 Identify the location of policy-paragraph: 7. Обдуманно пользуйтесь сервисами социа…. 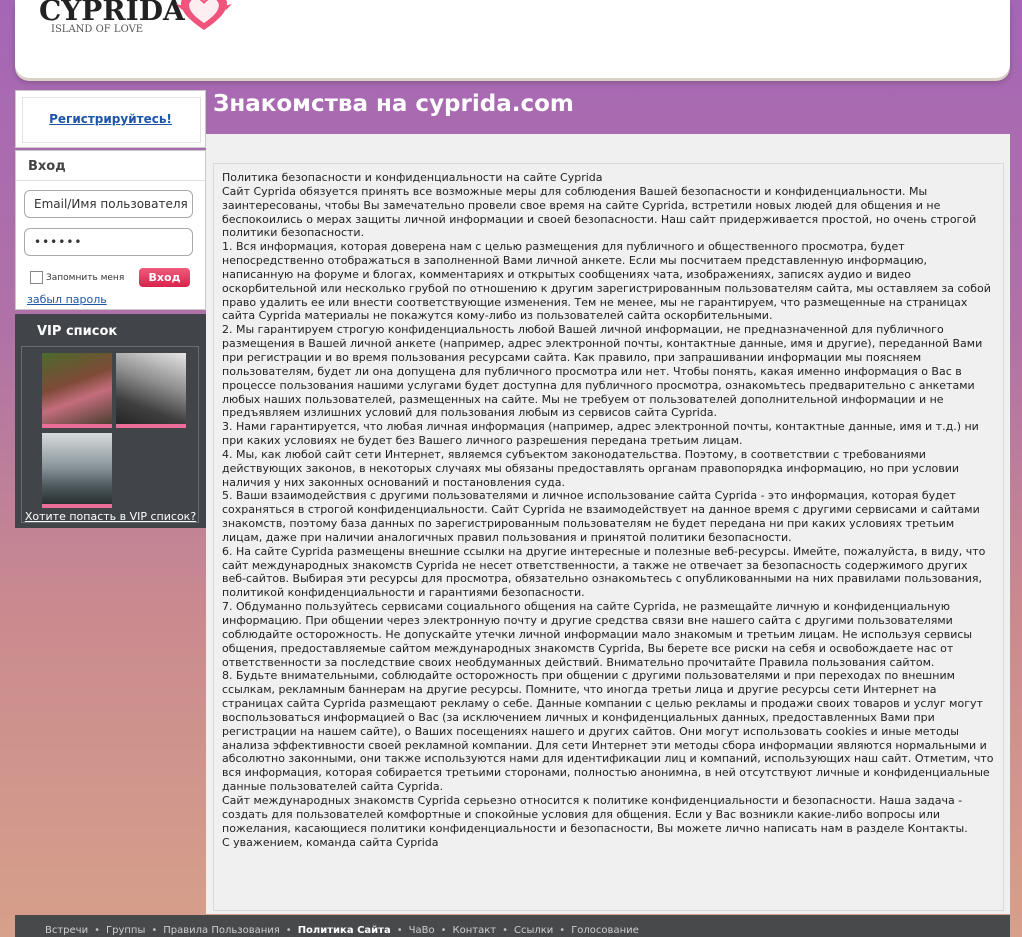
(597, 634).